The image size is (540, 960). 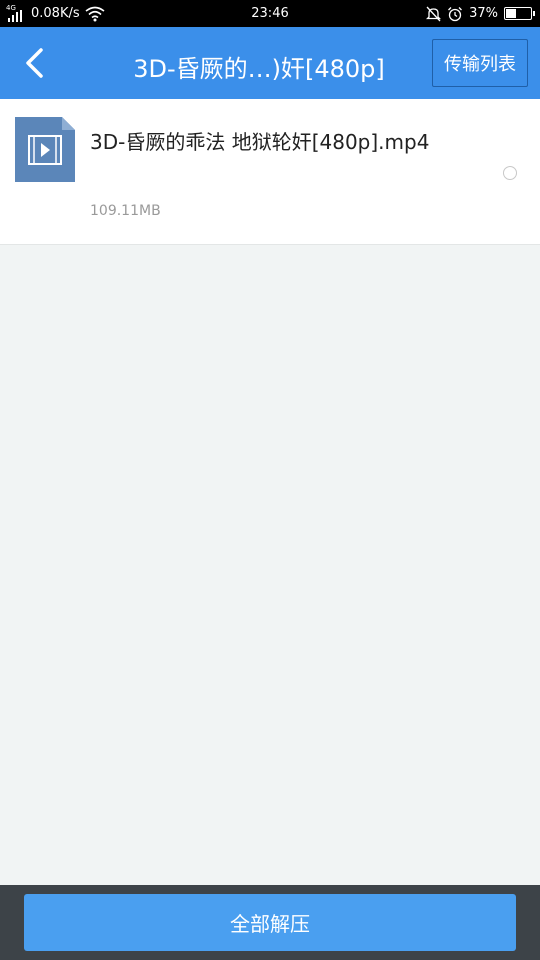 What do you see at coordinates (45, 149) in the screenshot?
I see `video-file-icon` at bounding box center [45, 149].